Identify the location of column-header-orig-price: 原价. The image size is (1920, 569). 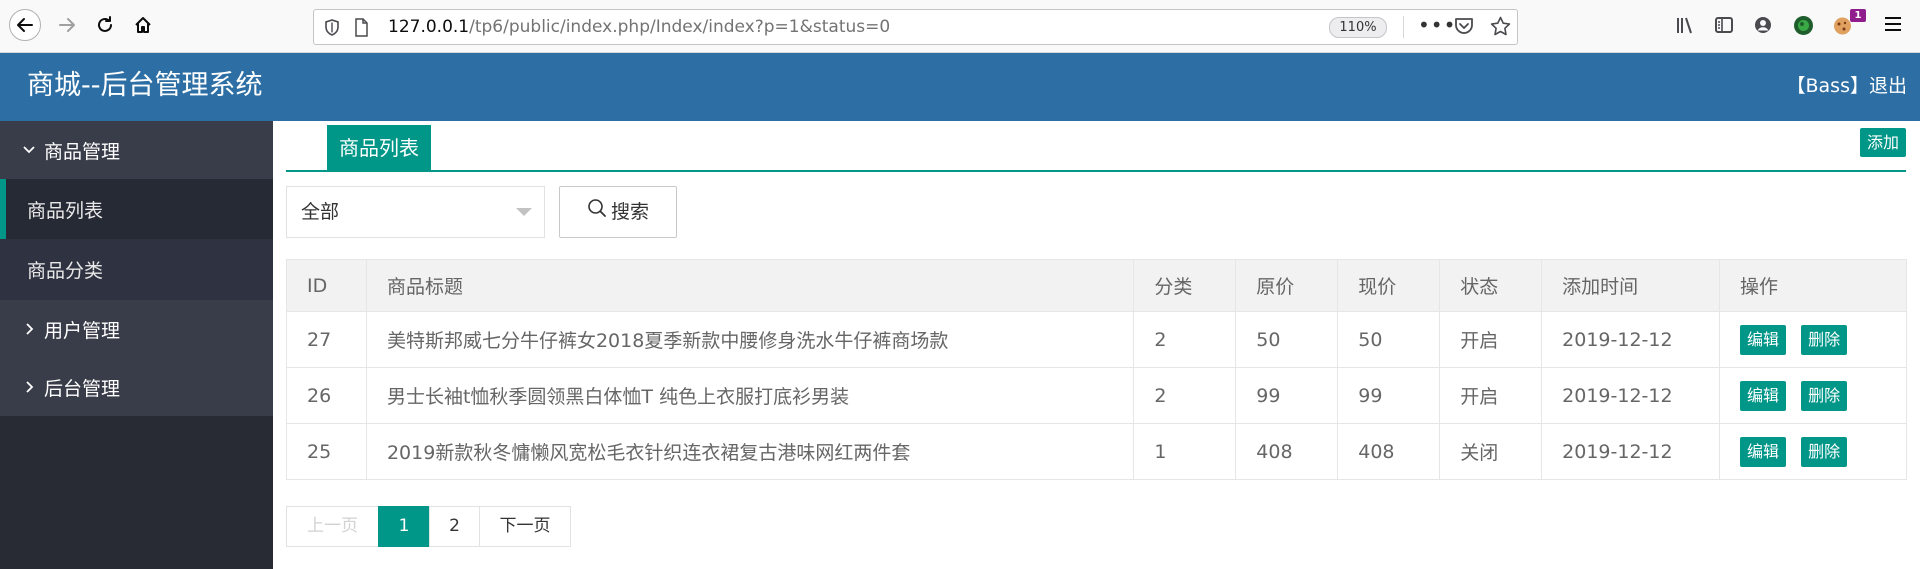
(1287, 285).